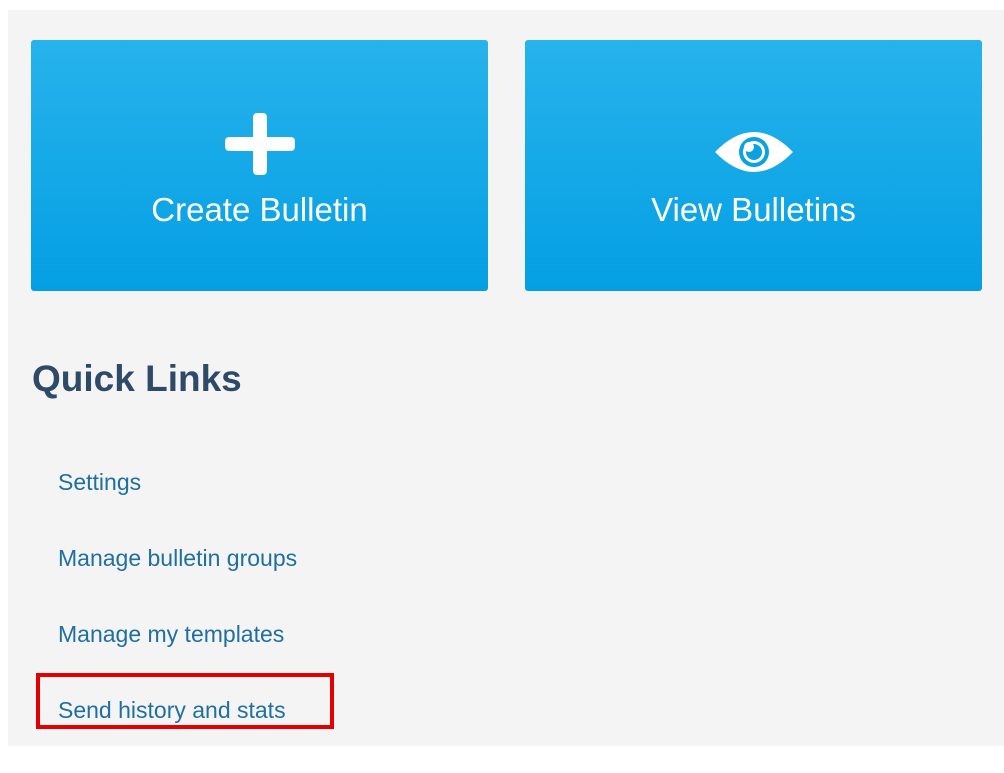  I want to click on list-item: Send history and stats, so click(177, 728).